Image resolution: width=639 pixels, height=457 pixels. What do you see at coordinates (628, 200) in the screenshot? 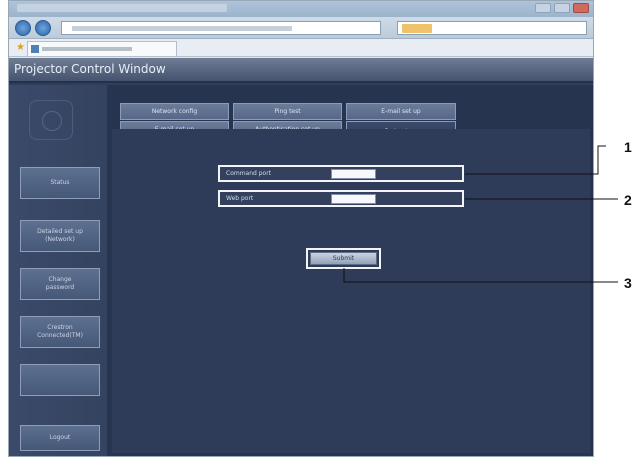
I see `callout-number-2: 2` at bounding box center [628, 200].